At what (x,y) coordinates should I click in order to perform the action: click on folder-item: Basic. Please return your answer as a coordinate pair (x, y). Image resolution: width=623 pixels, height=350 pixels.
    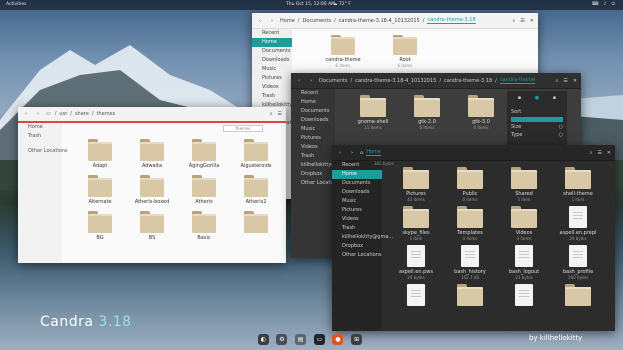
    Looking at the image, I should click on (204, 226).